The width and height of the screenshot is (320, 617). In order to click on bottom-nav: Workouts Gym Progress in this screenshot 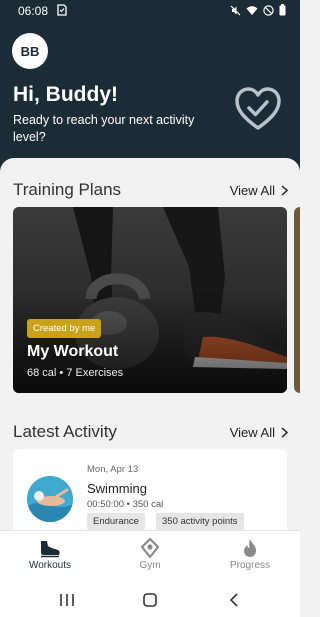, I will do `click(150, 556)`.